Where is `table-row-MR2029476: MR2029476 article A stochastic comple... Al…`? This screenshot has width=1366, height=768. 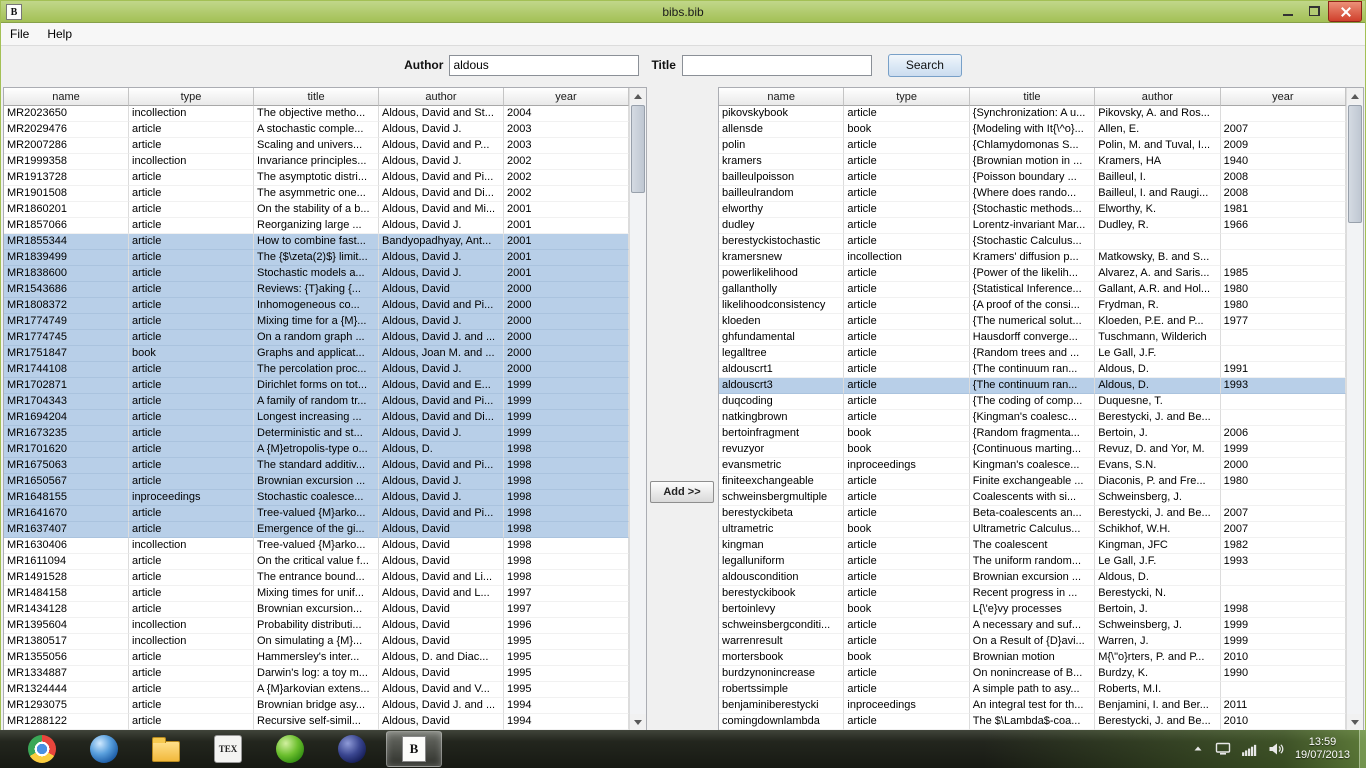
table-row-MR2029476: MR2029476 article A stochastic comple... Al… is located at coordinates (316, 130).